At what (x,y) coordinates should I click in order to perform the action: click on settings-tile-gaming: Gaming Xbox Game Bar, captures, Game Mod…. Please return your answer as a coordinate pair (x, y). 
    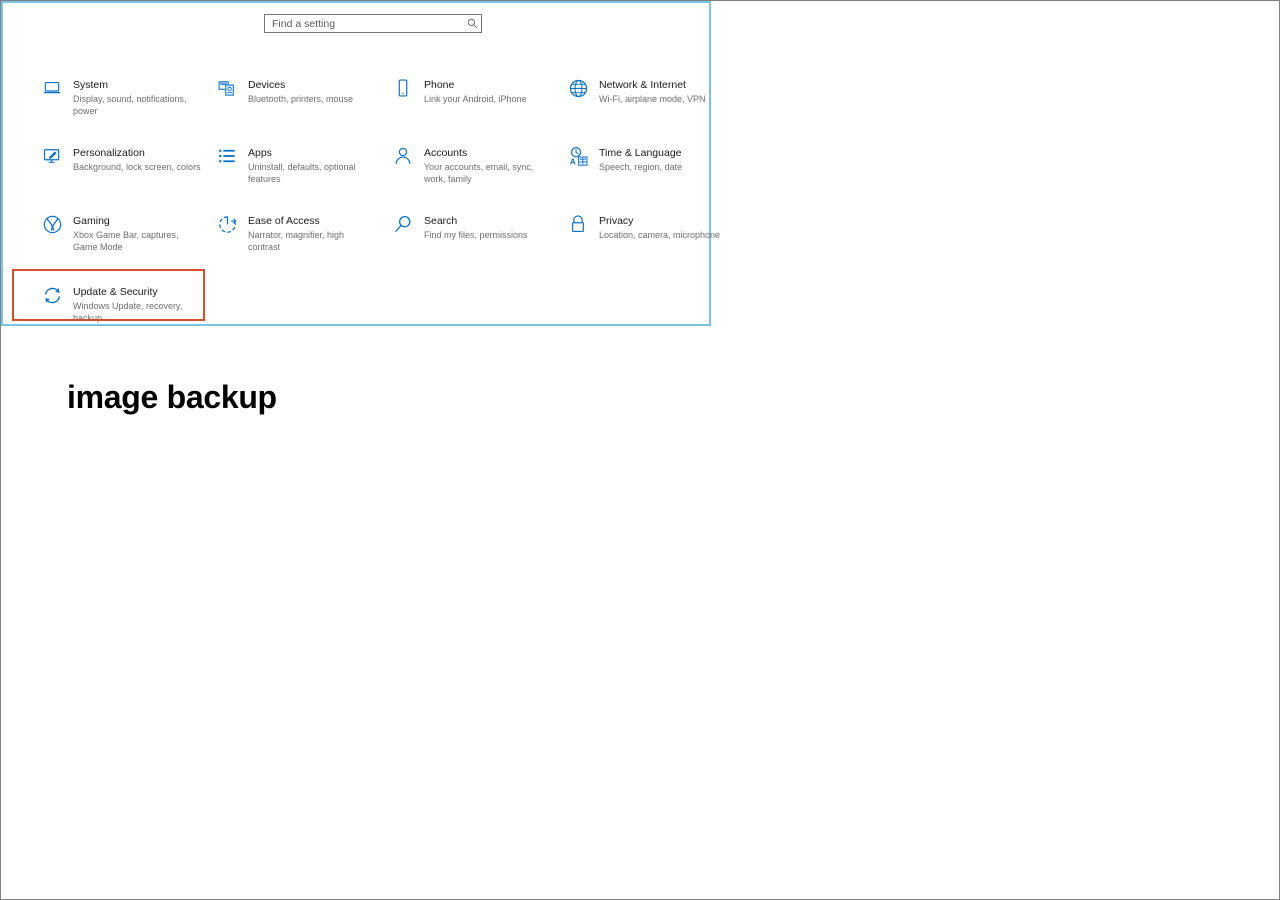
    Looking at the image, I should click on (122, 231).